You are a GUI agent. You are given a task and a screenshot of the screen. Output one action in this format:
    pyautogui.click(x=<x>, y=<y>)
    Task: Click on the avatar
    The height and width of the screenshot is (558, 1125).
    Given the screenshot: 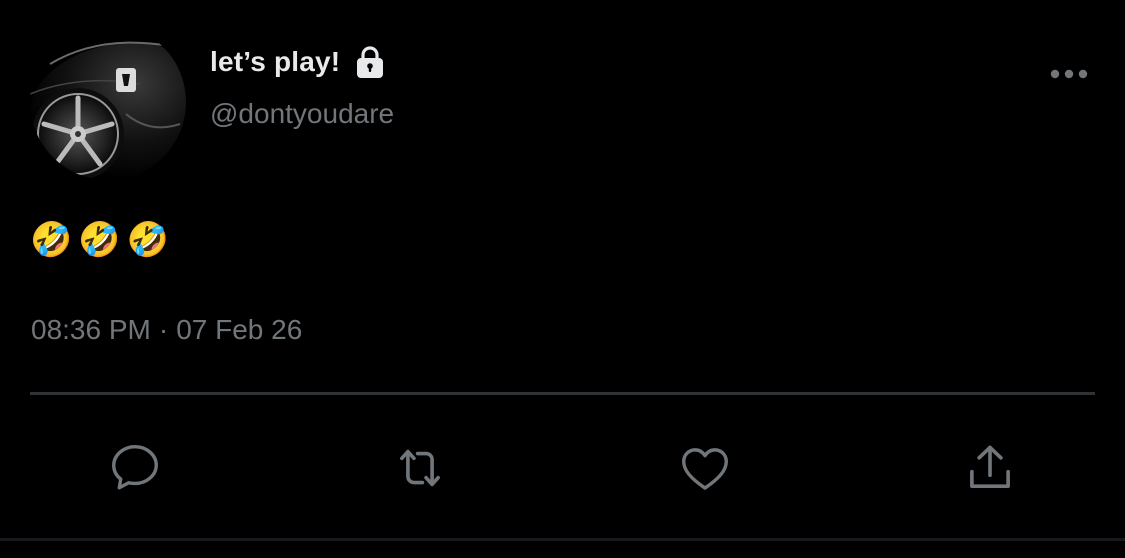 What is the action you would take?
    pyautogui.click(x=108, y=102)
    